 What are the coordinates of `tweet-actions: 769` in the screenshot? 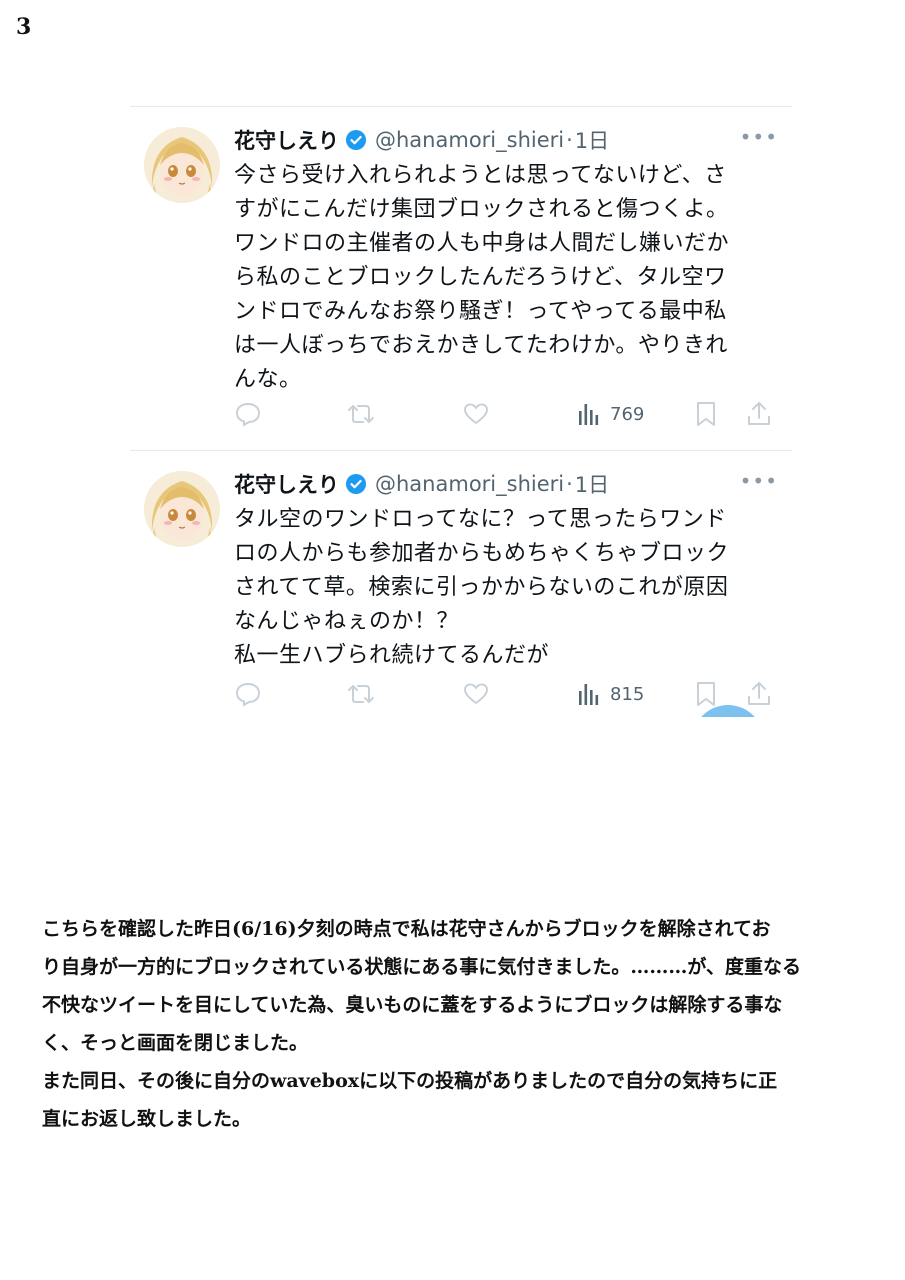 It's located at (504, 414).